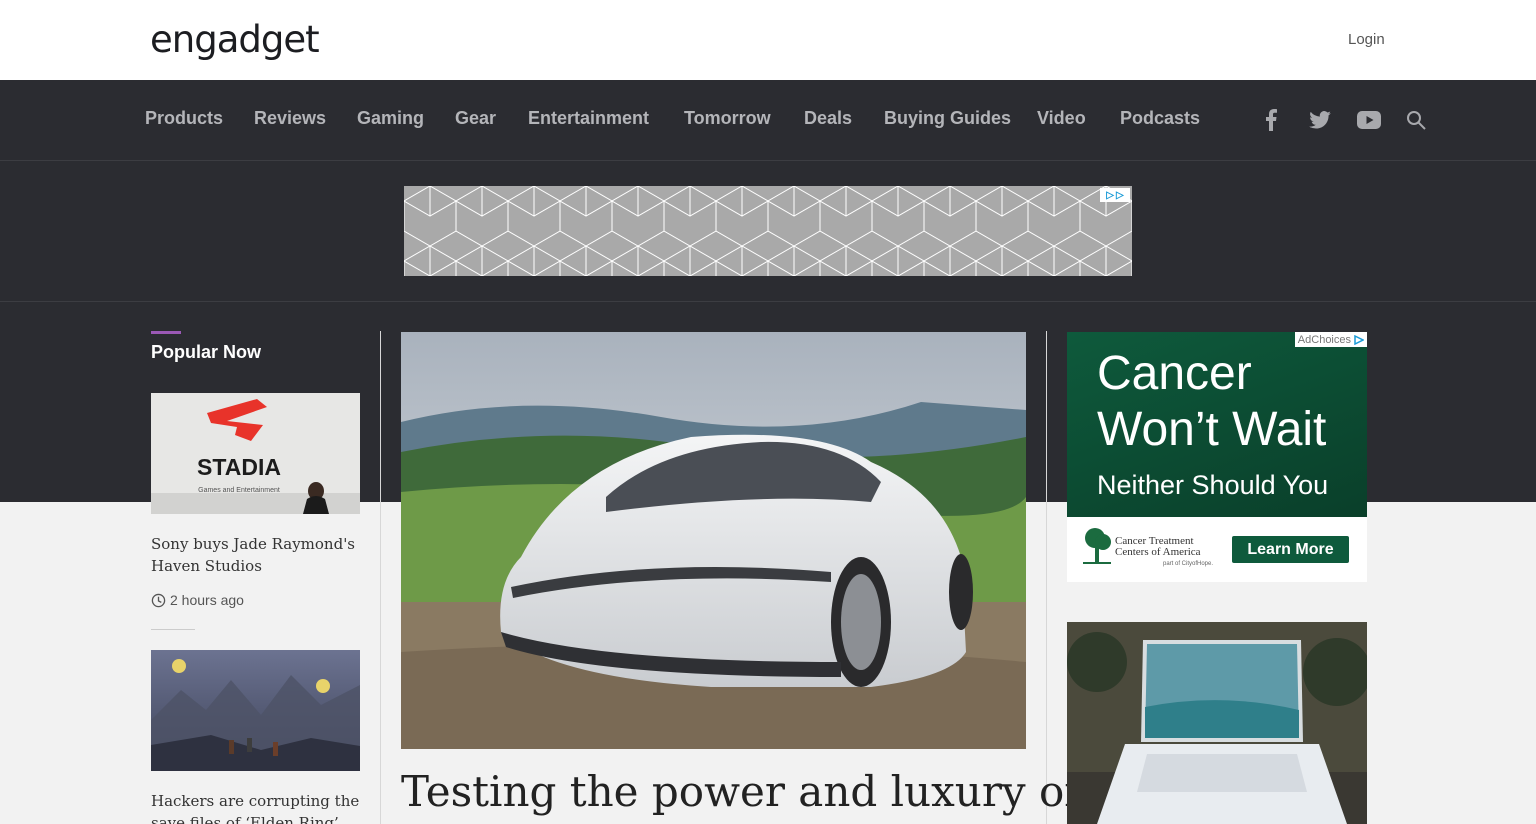  I want to click on stadia-brand-text: STADIA, so click(239, 467).